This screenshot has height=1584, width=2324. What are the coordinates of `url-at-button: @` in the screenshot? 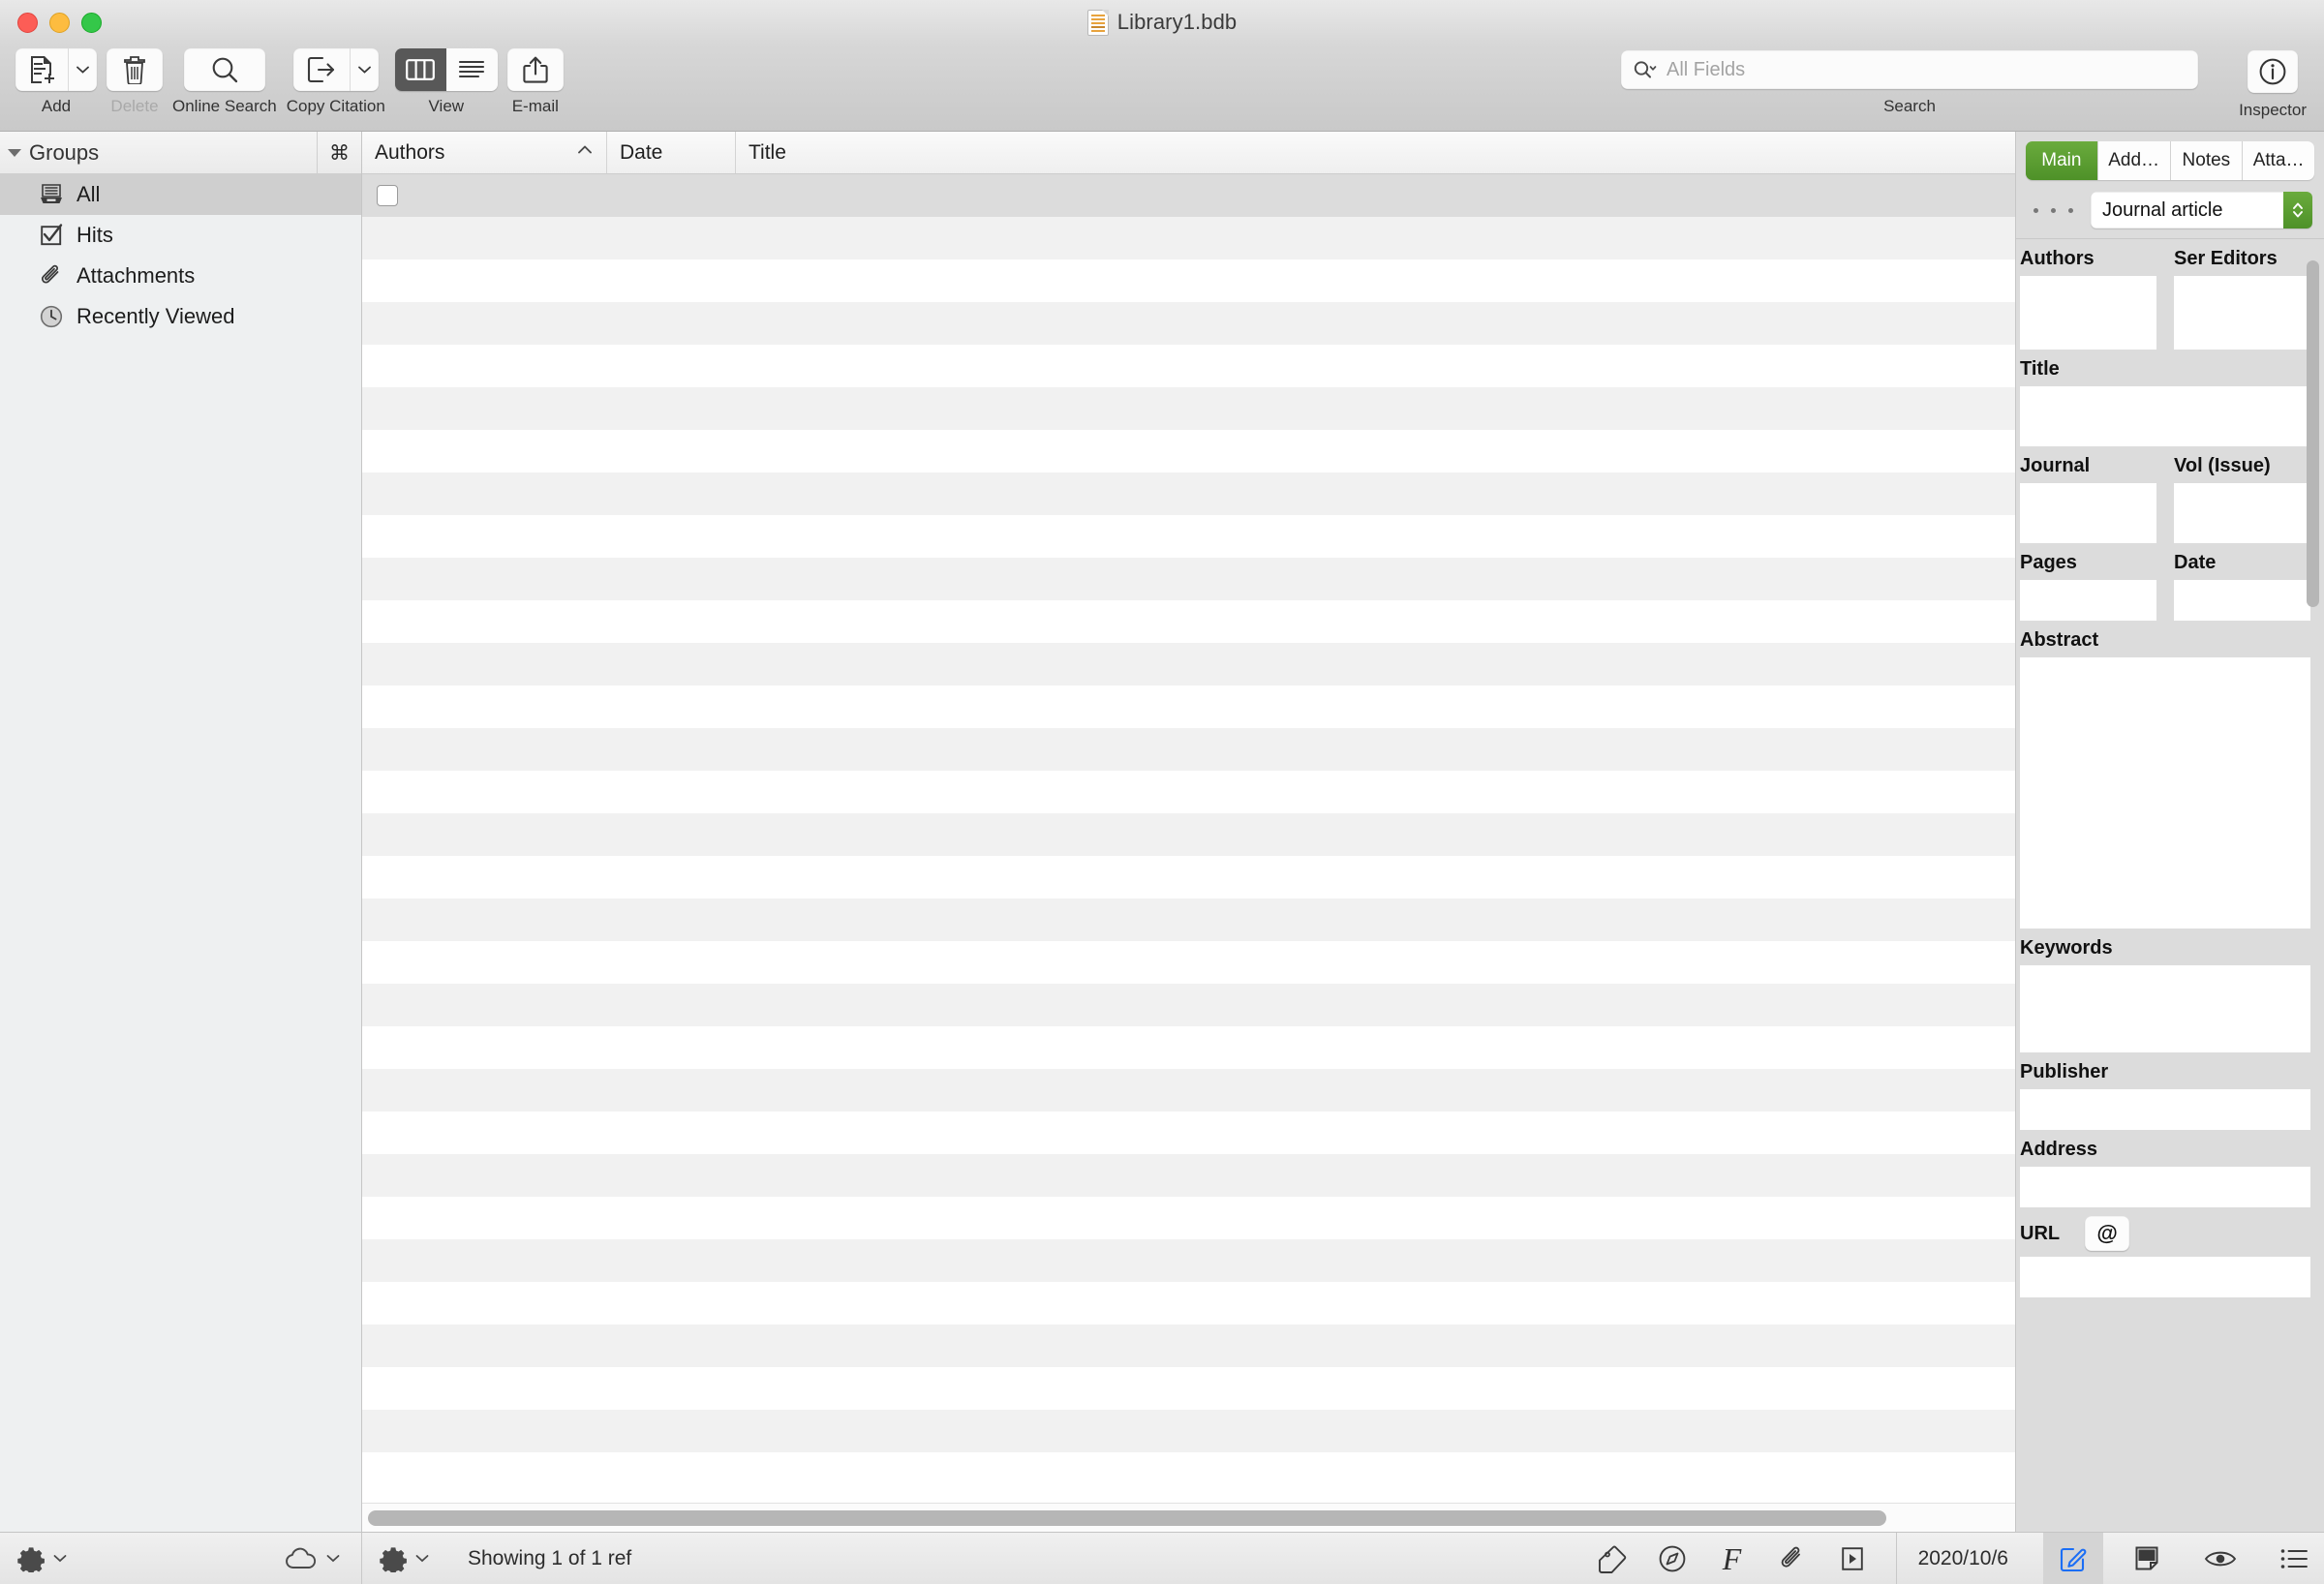 It's located at (2108, 1233).